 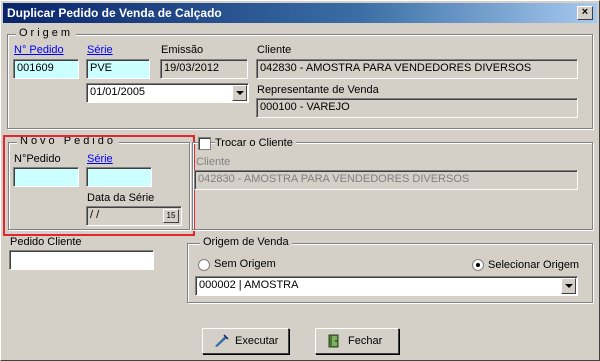 What do you see at coordinates (204, 143) in the screenshot?
I see `trocar-cliente-checkbox` at bounding box center [204, 143].